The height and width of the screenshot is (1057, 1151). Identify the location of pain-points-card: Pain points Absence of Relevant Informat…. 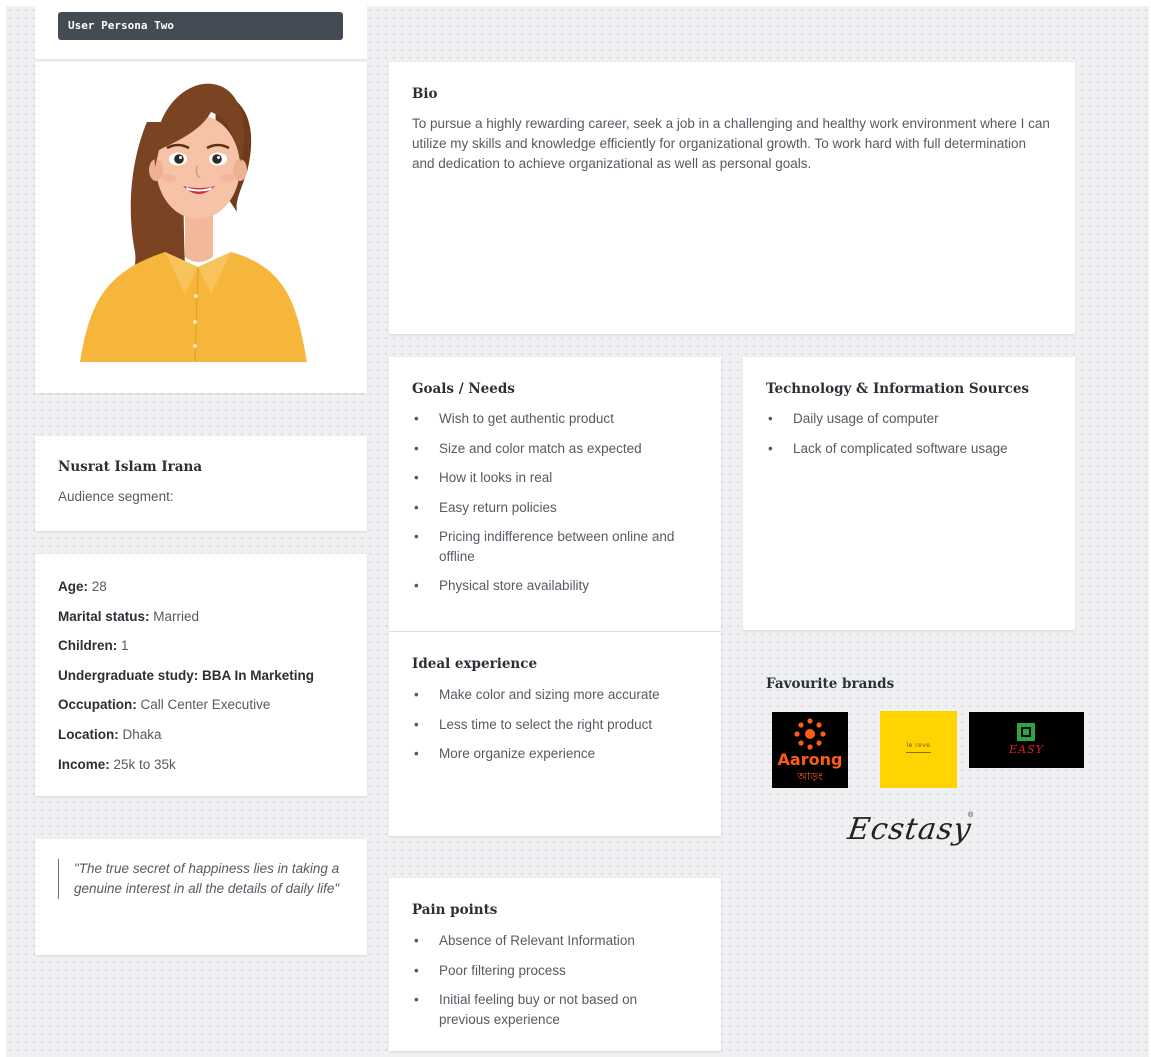
(555, 964).